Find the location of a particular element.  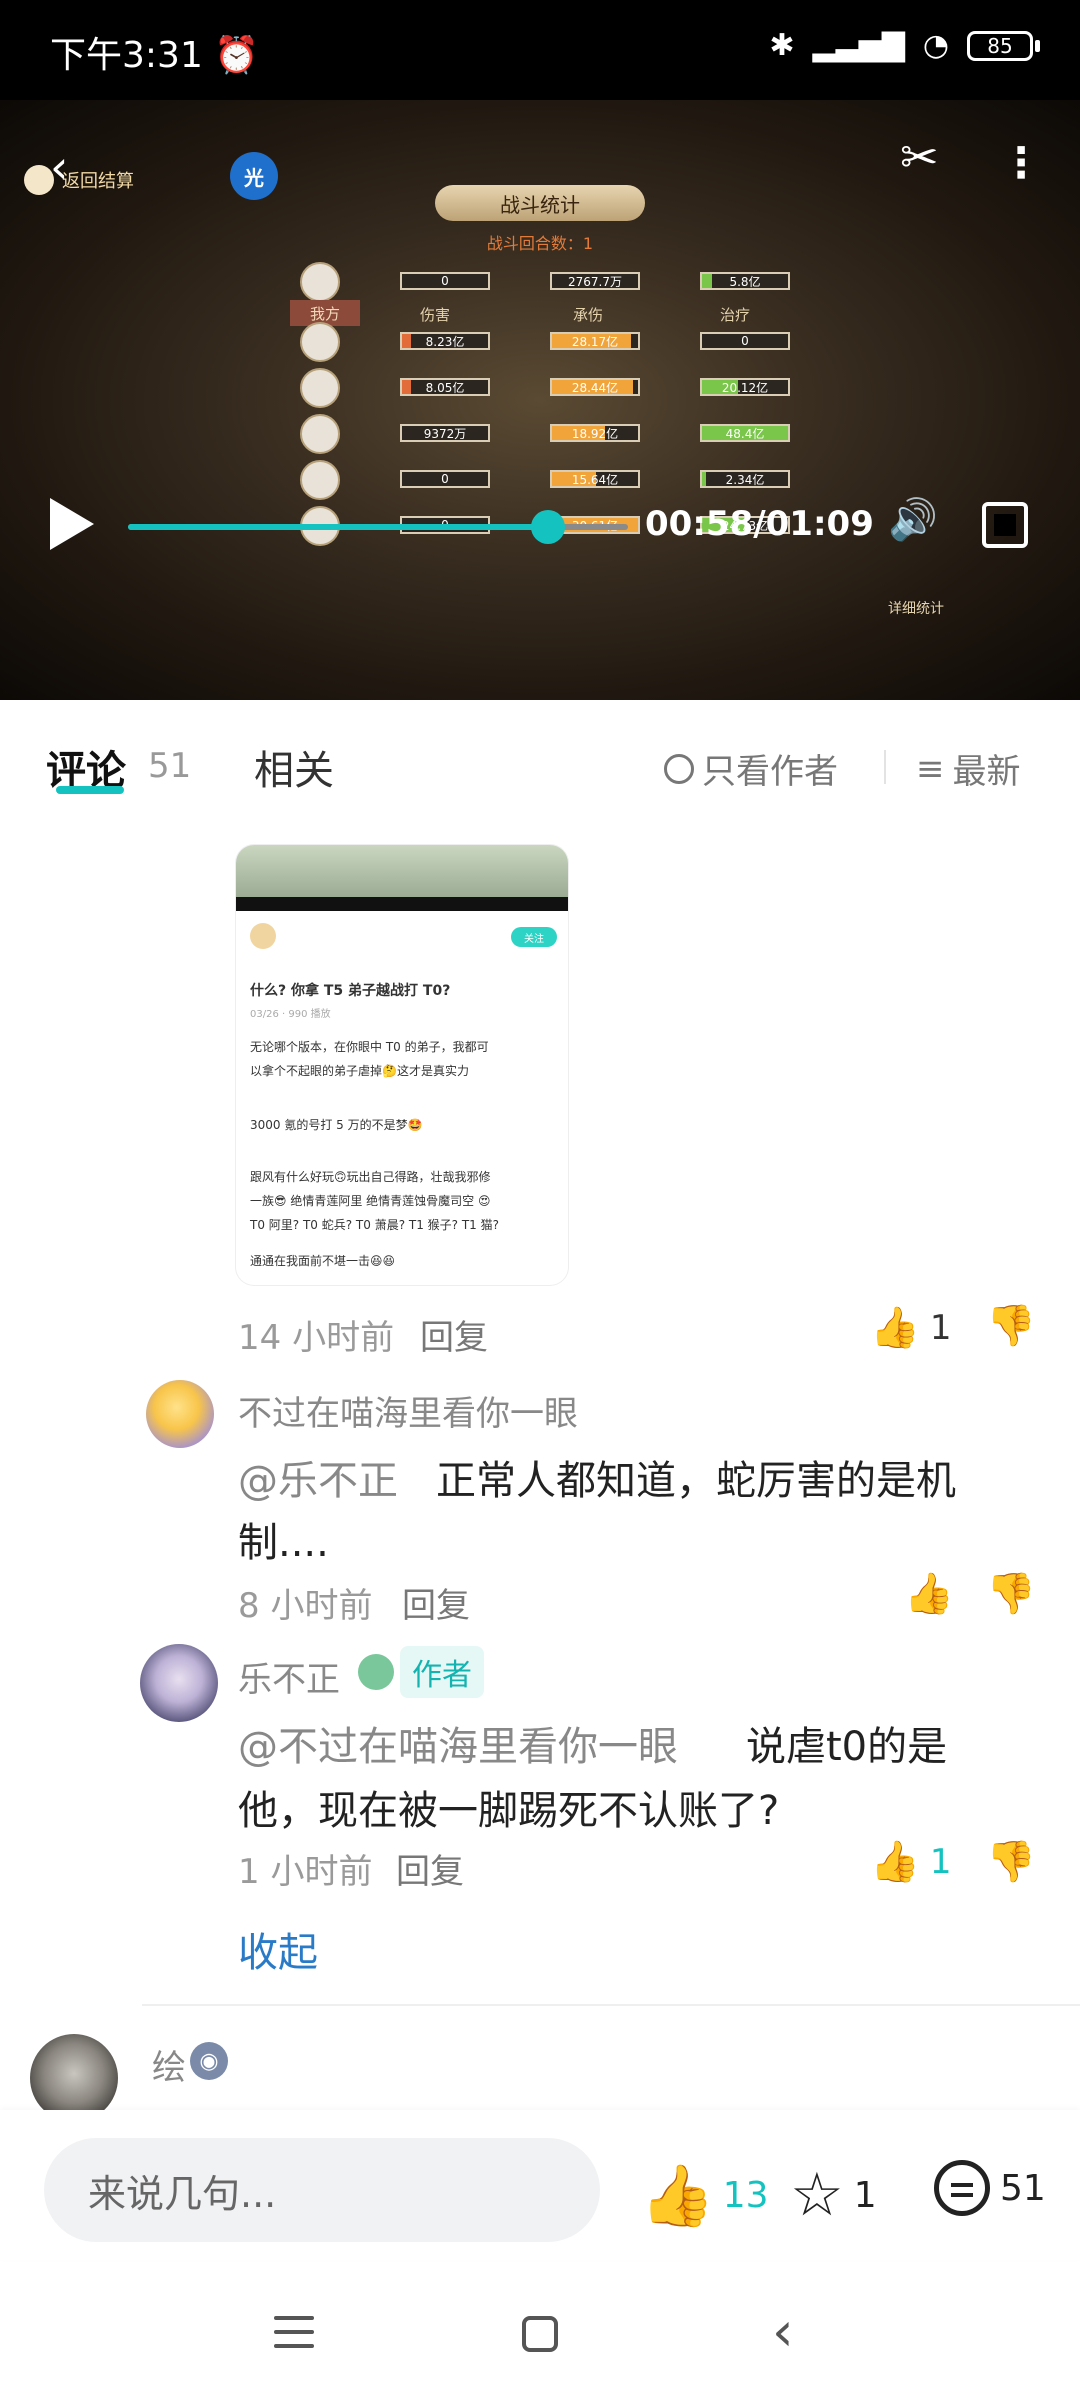

comment-bubble-icon is located at coordinates (962, 2188).